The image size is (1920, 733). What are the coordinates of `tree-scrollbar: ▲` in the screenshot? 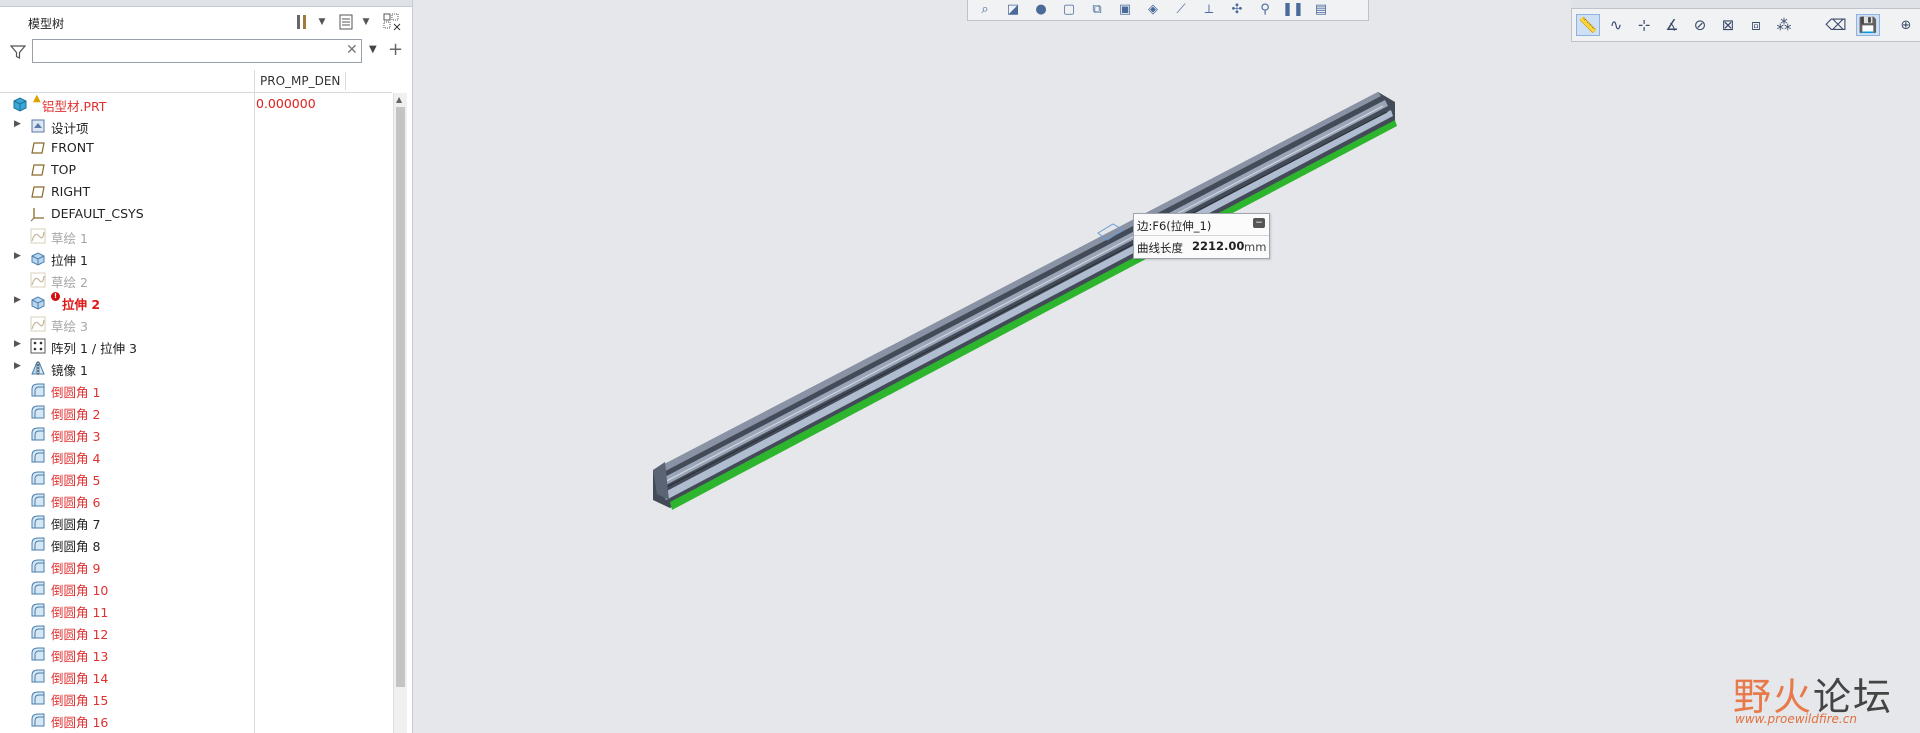 It's located at (400, 413).